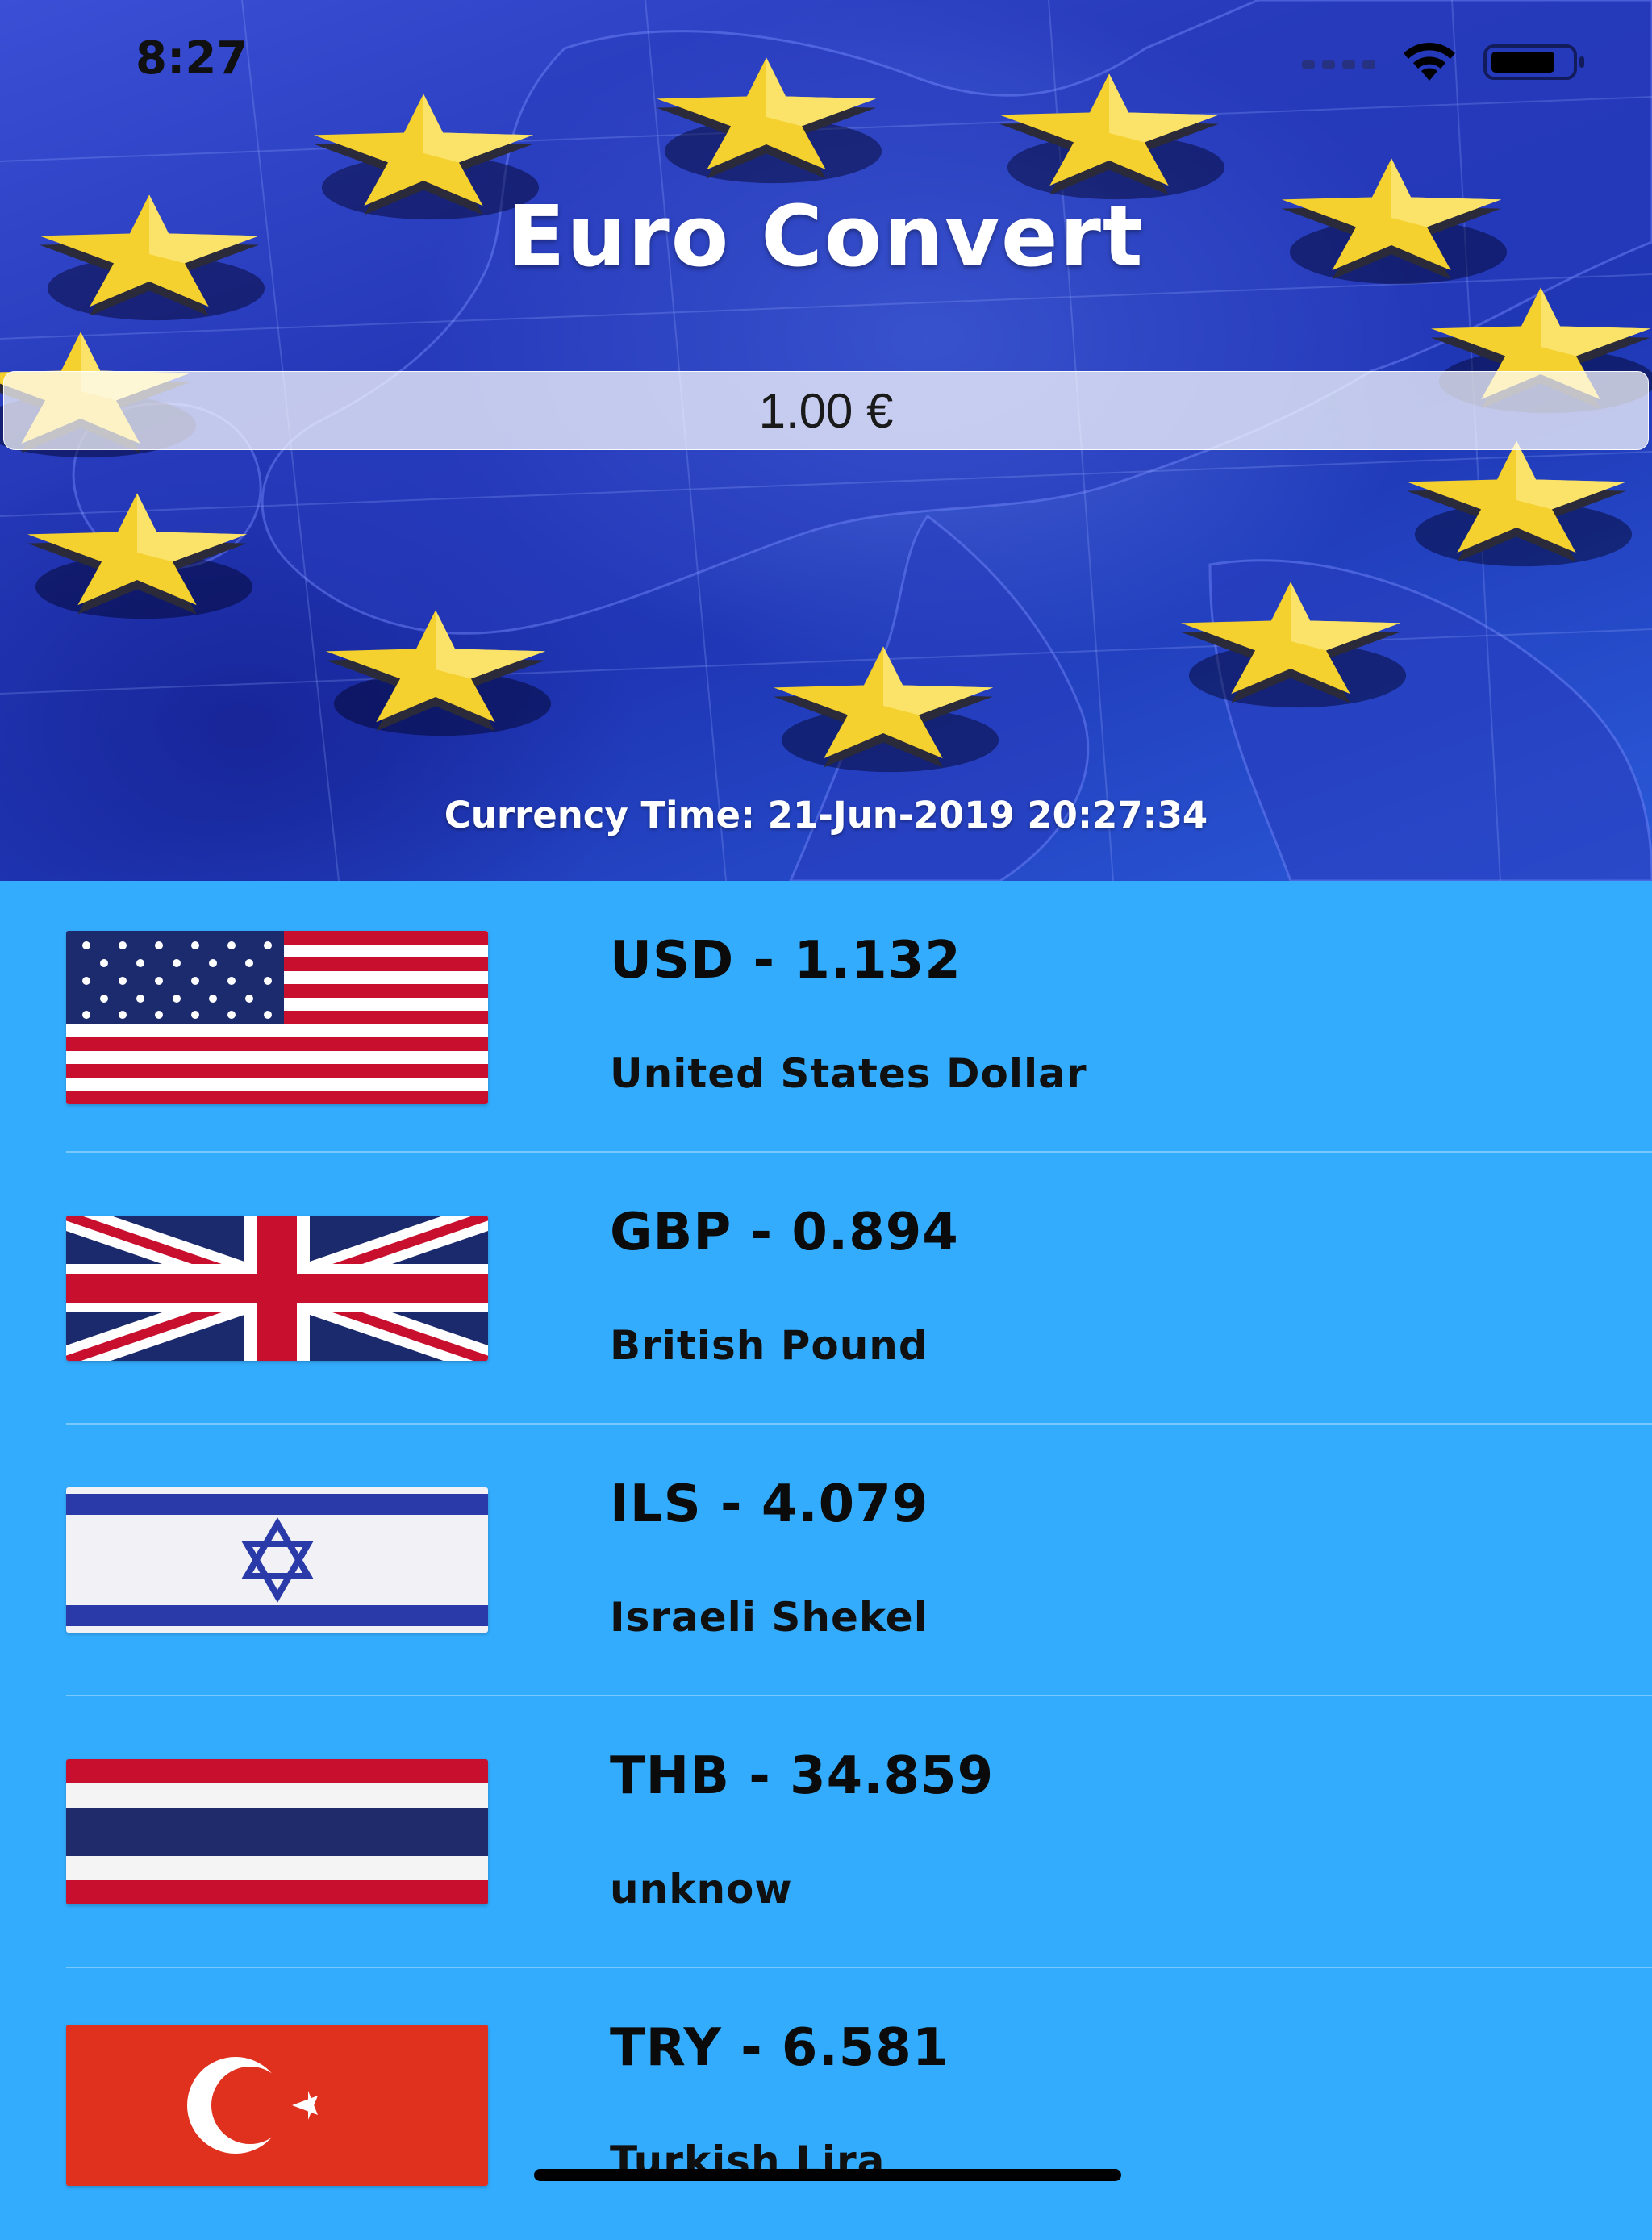  Describe the element at coordinates (849, 1073) in the screenshot. I see `currency-name: United States Dollar` at that location.